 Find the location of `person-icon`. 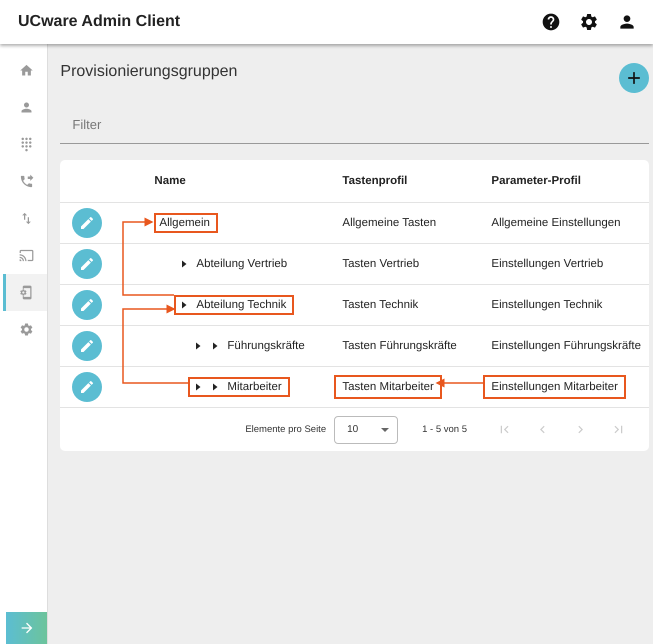

person-icon is located at coordinates (26, 107).